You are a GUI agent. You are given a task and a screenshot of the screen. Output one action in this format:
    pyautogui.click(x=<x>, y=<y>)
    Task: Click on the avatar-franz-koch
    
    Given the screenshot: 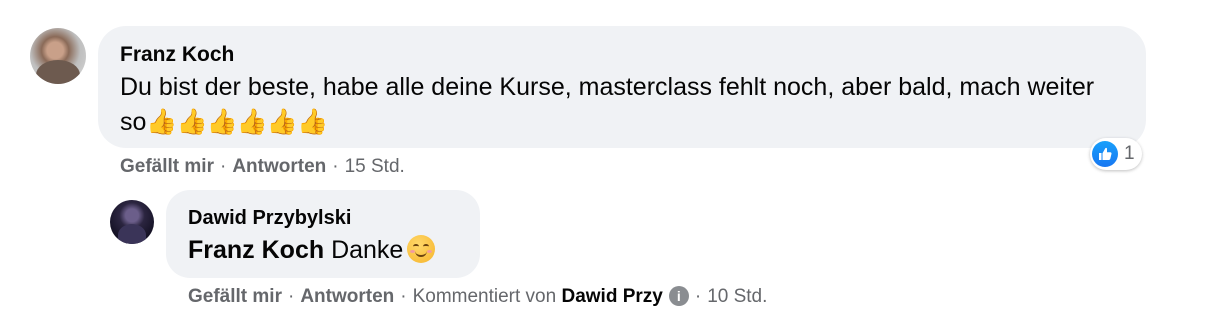 What is the action you would take?
    pyautogui.click(x=58, y=56)
    